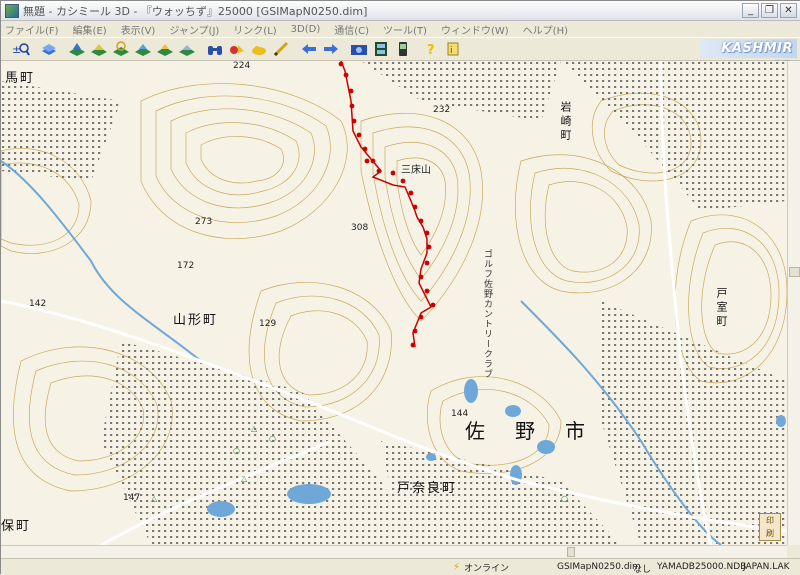 The image size is (800, 575). Describe the element at coordinates (215, 49) in the screenshot. I see `binoculars-icon` at that location.